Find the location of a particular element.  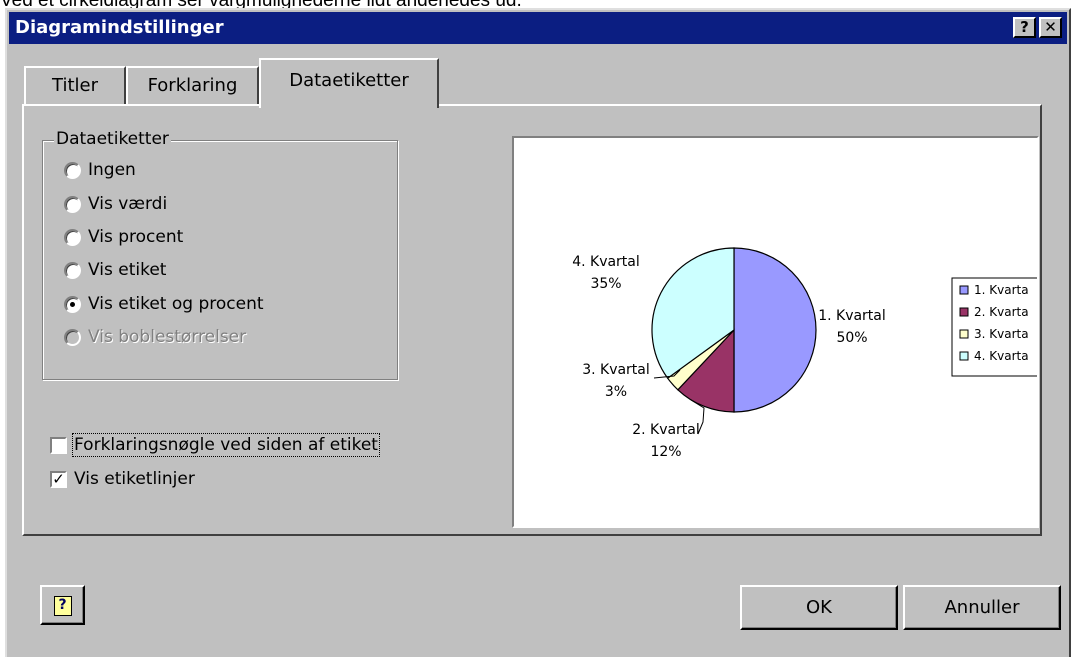

checkbox-label: Vis etiketlinjer is located at coordinates (134, 479).